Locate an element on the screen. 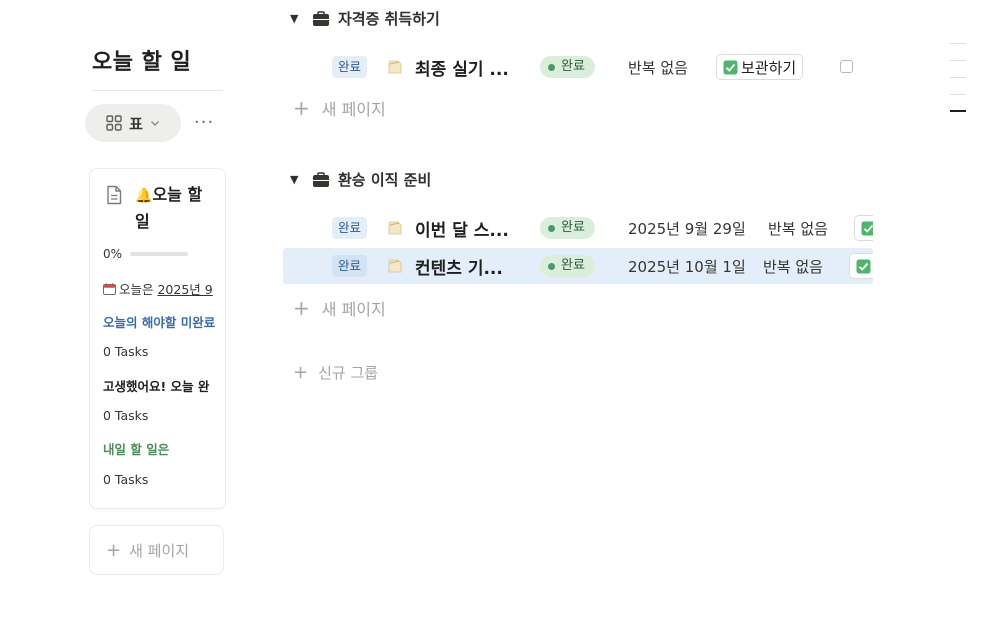  group-header-certification: ▼ 자격증 취득하기 is located at coordinates (365, 18).